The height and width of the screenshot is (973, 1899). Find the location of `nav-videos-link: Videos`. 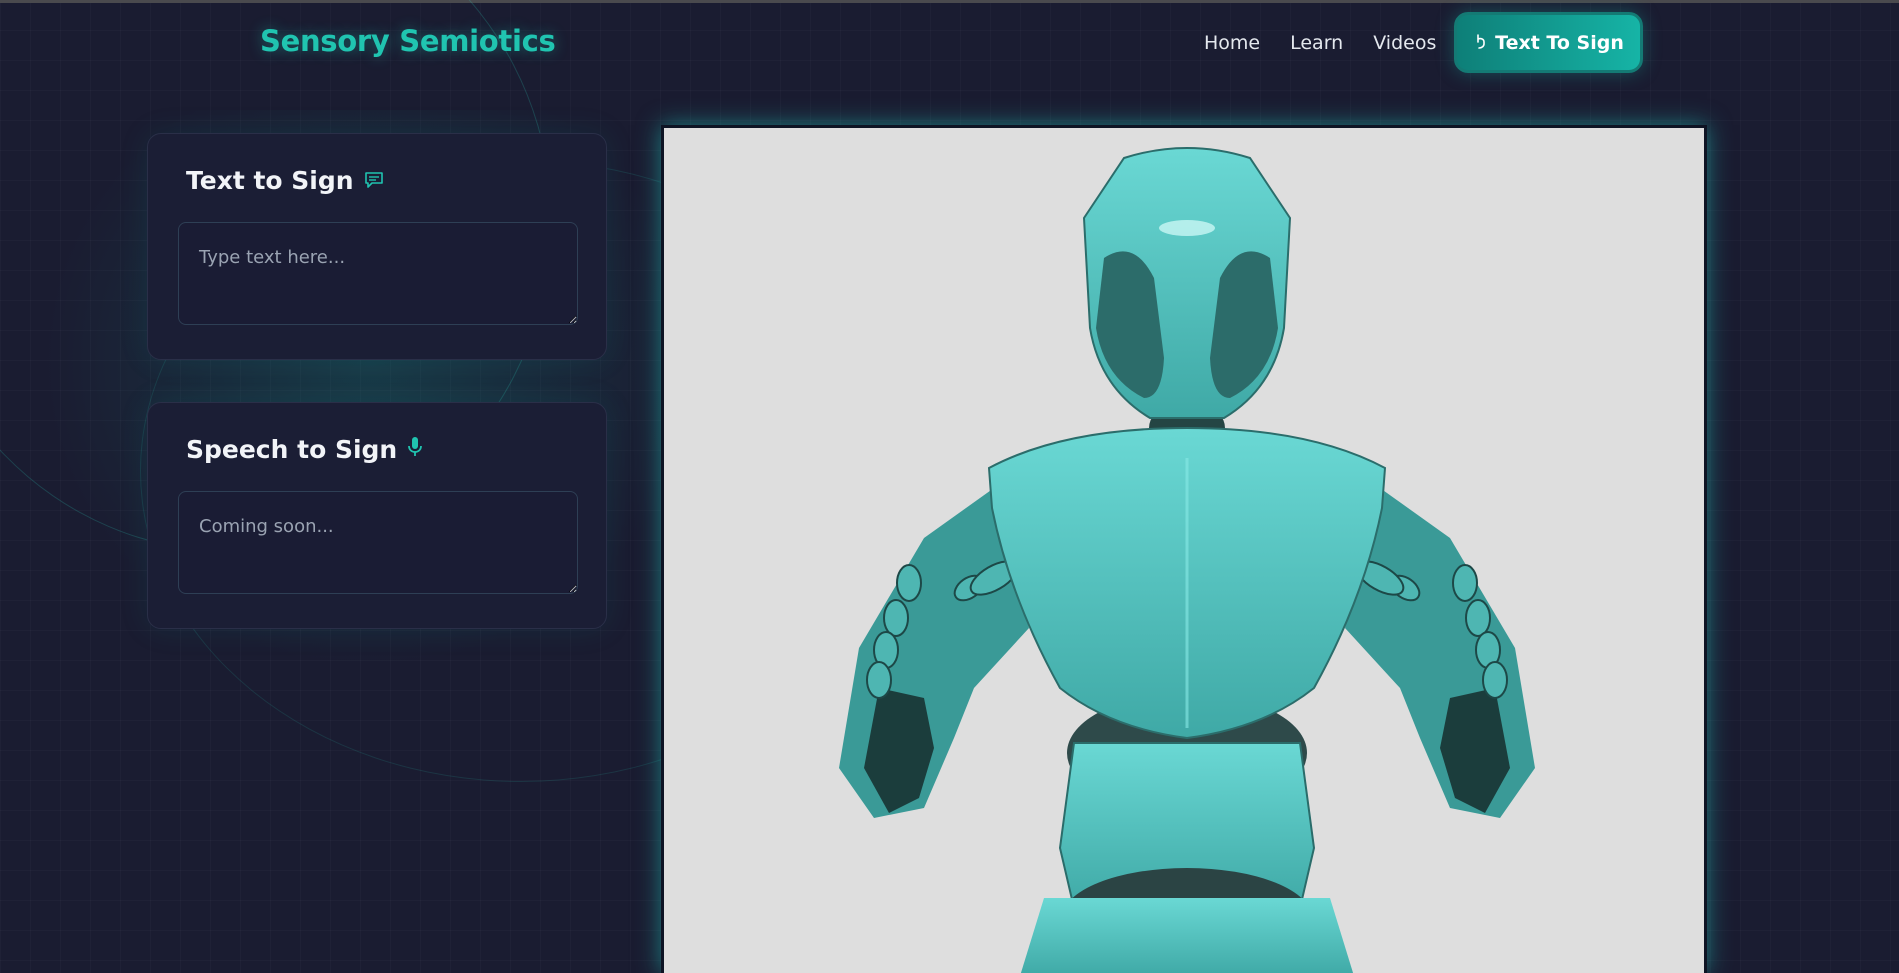

nav-videos-link: Videos is located at coordinates (1404, 43).